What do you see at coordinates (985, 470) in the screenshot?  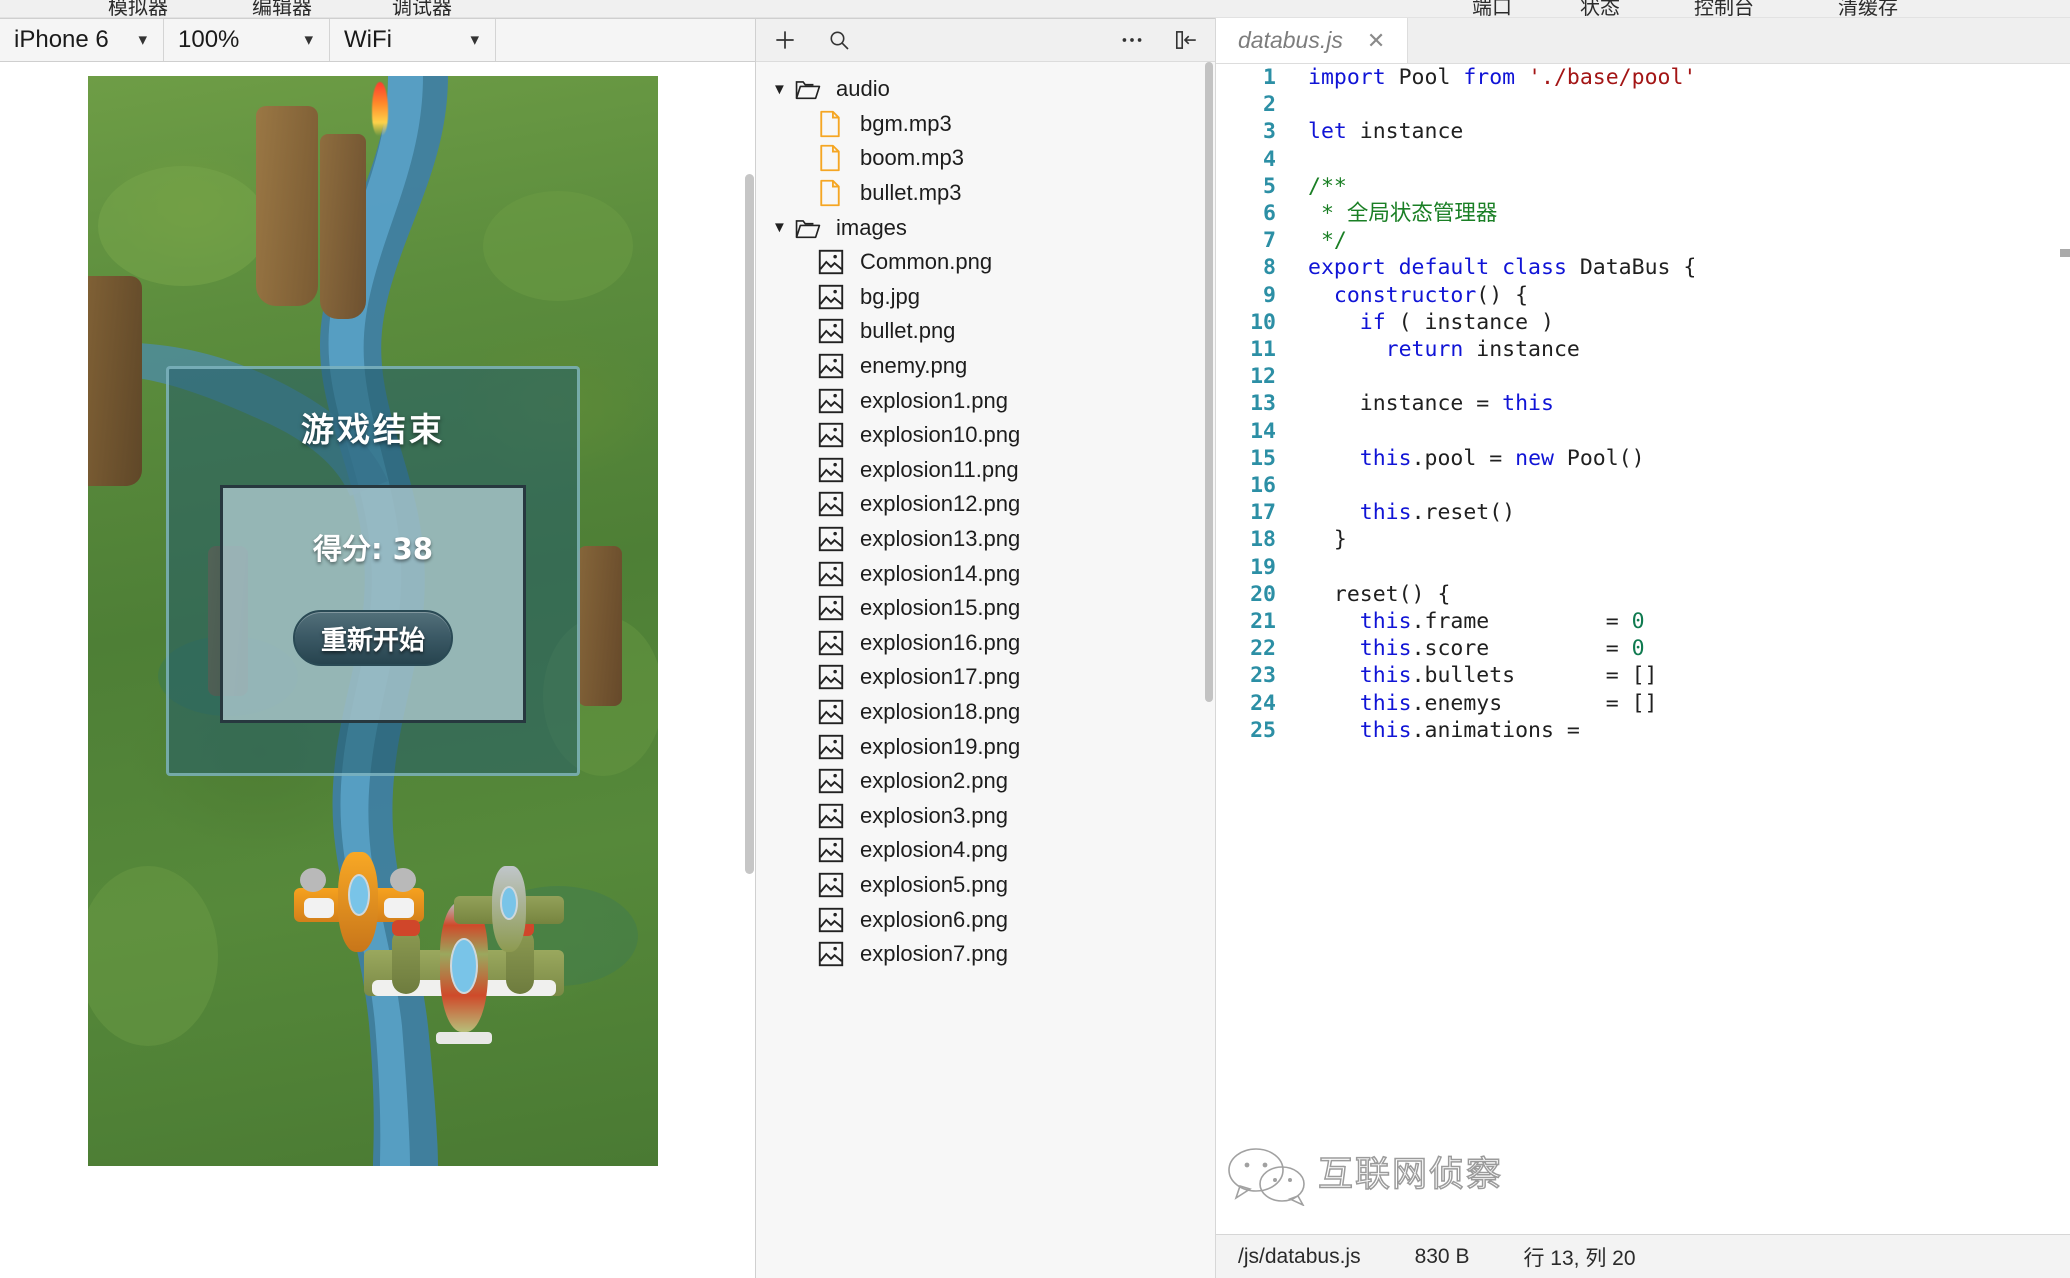 I see `tree-file-row: explosion11.png` at bounding box center [985, 470].